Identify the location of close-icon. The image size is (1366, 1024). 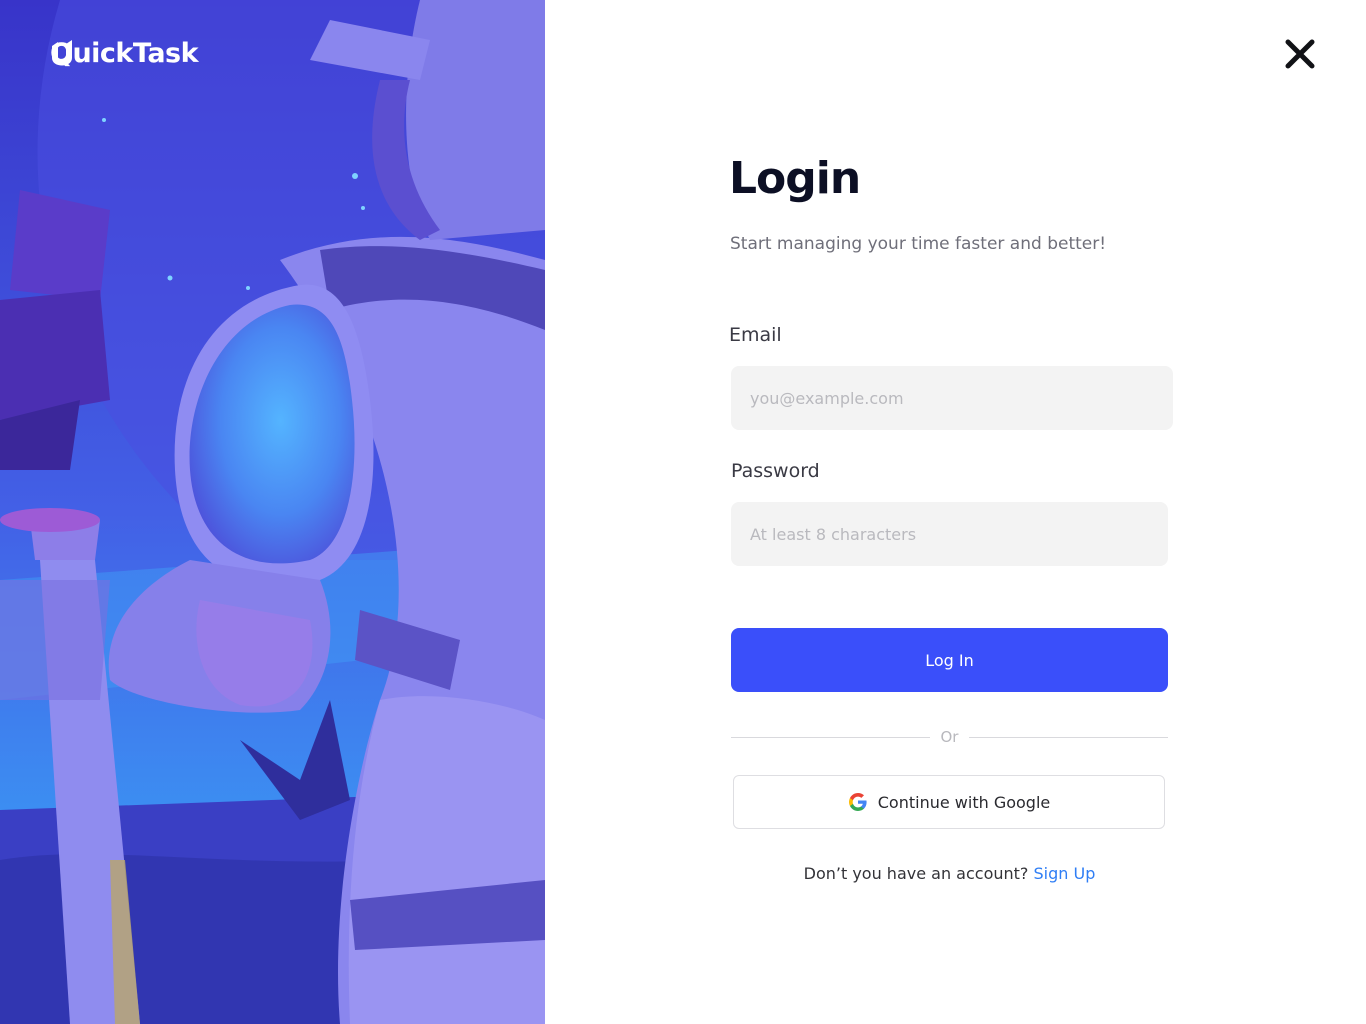
(1300, 54).